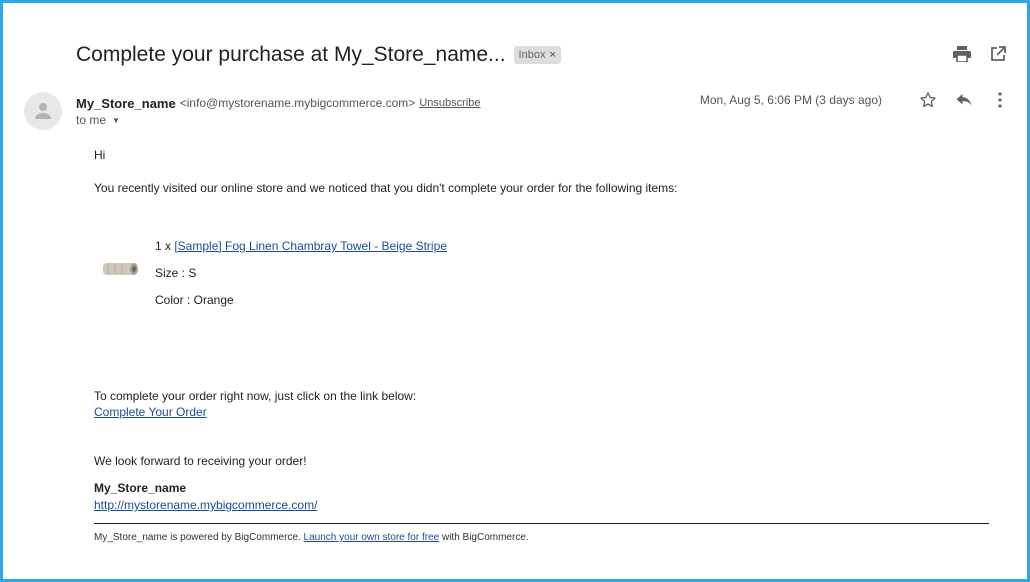 The image size is (1030, 582). I want to click on inbox-label: Inbox ×, so click(537, 55).